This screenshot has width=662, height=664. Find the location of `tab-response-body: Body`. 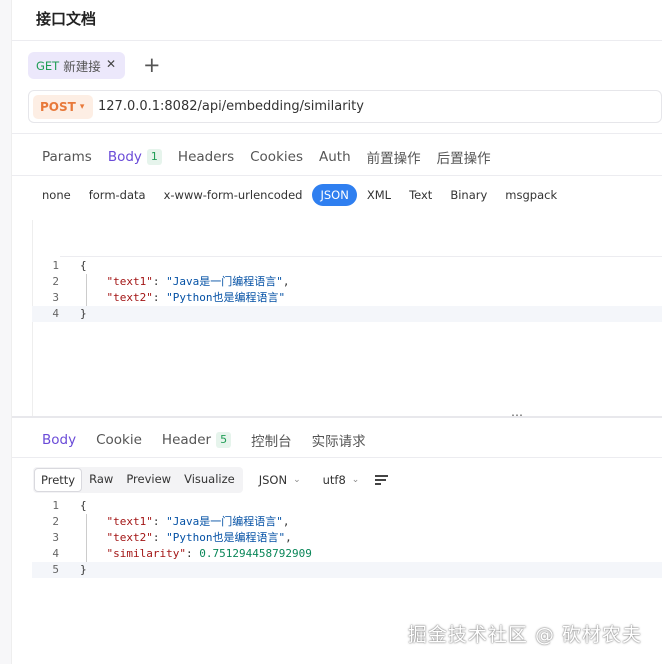

tab-response-body: Body is located at coordinates (59, 440).